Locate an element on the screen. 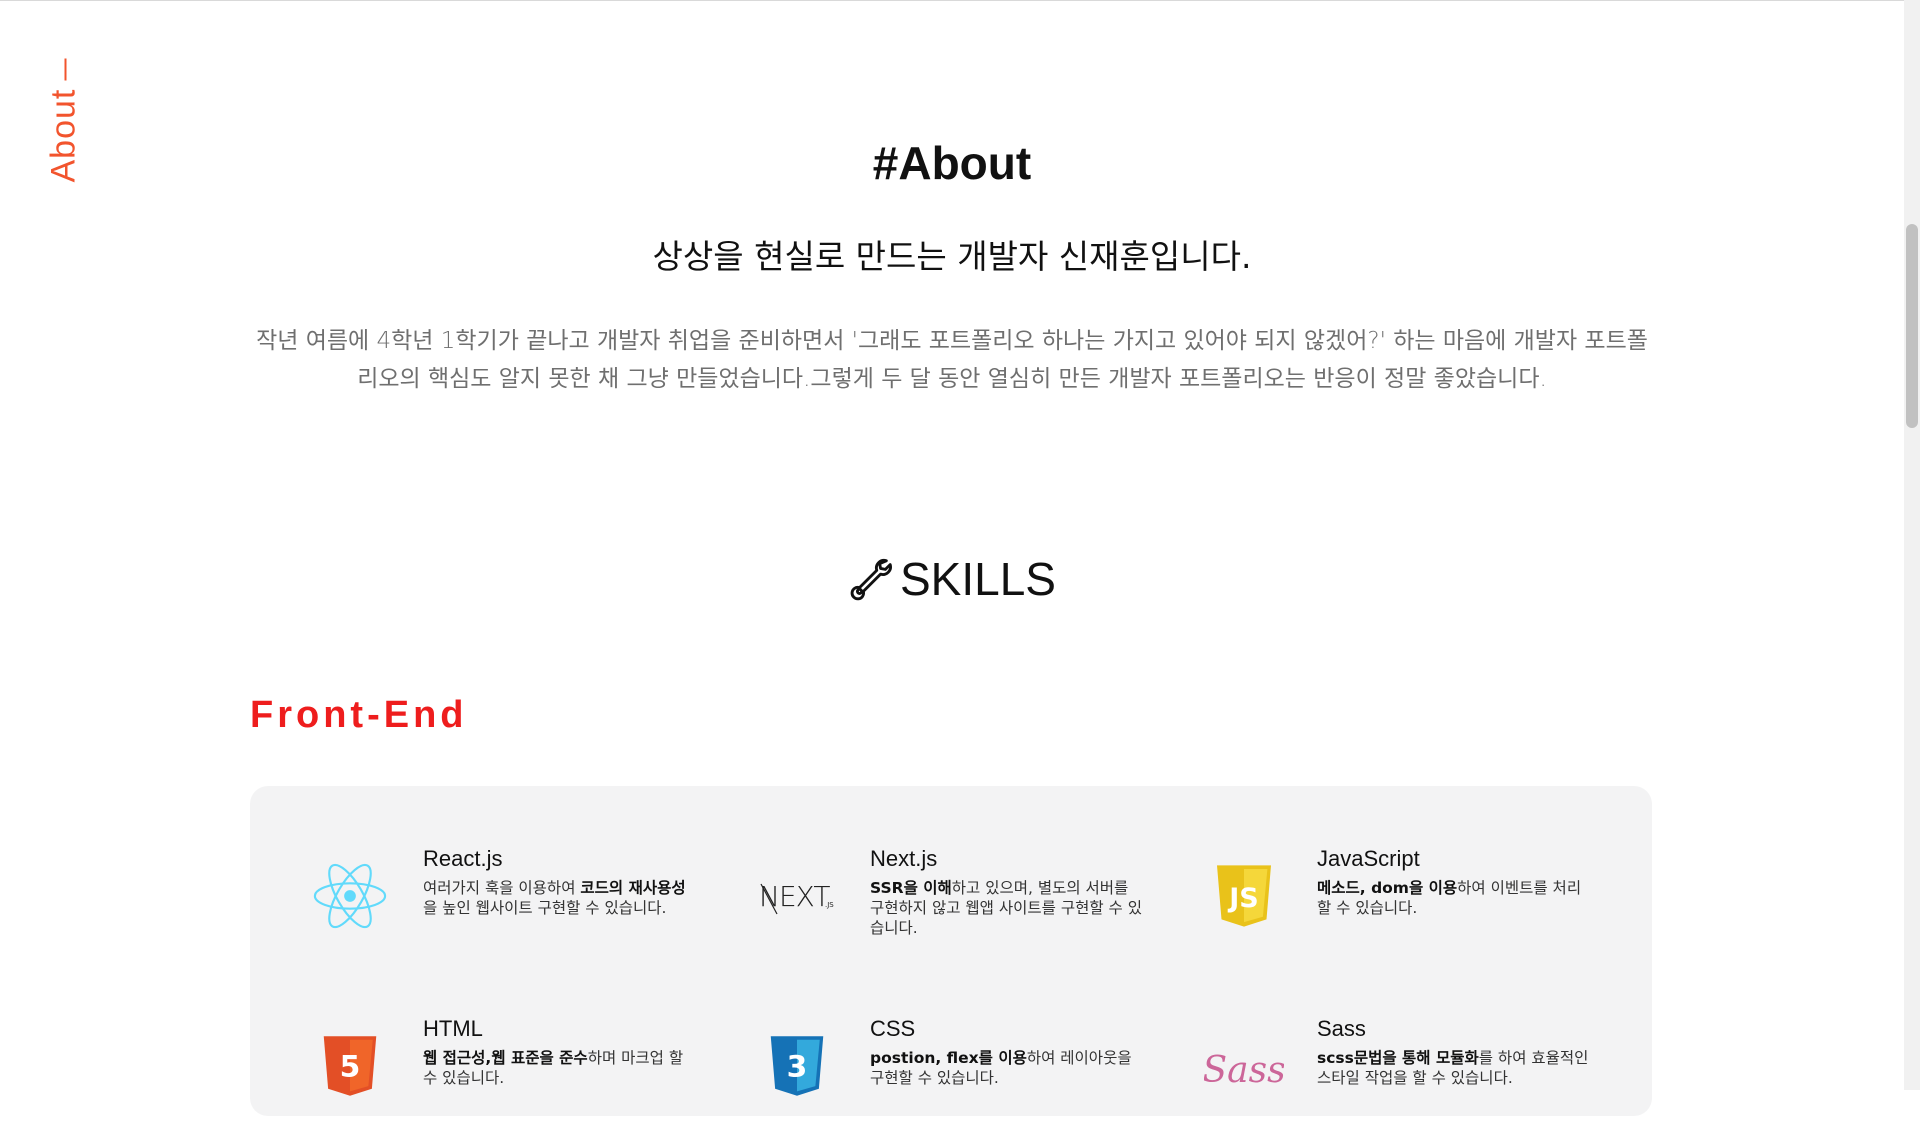 The image size is (1920, 1146). svg-text: .JS is located at coordinates (829, 905).